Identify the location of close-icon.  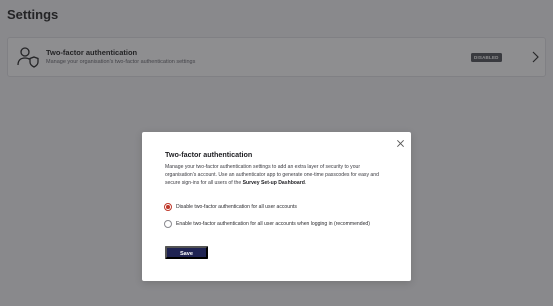
(400, 143).